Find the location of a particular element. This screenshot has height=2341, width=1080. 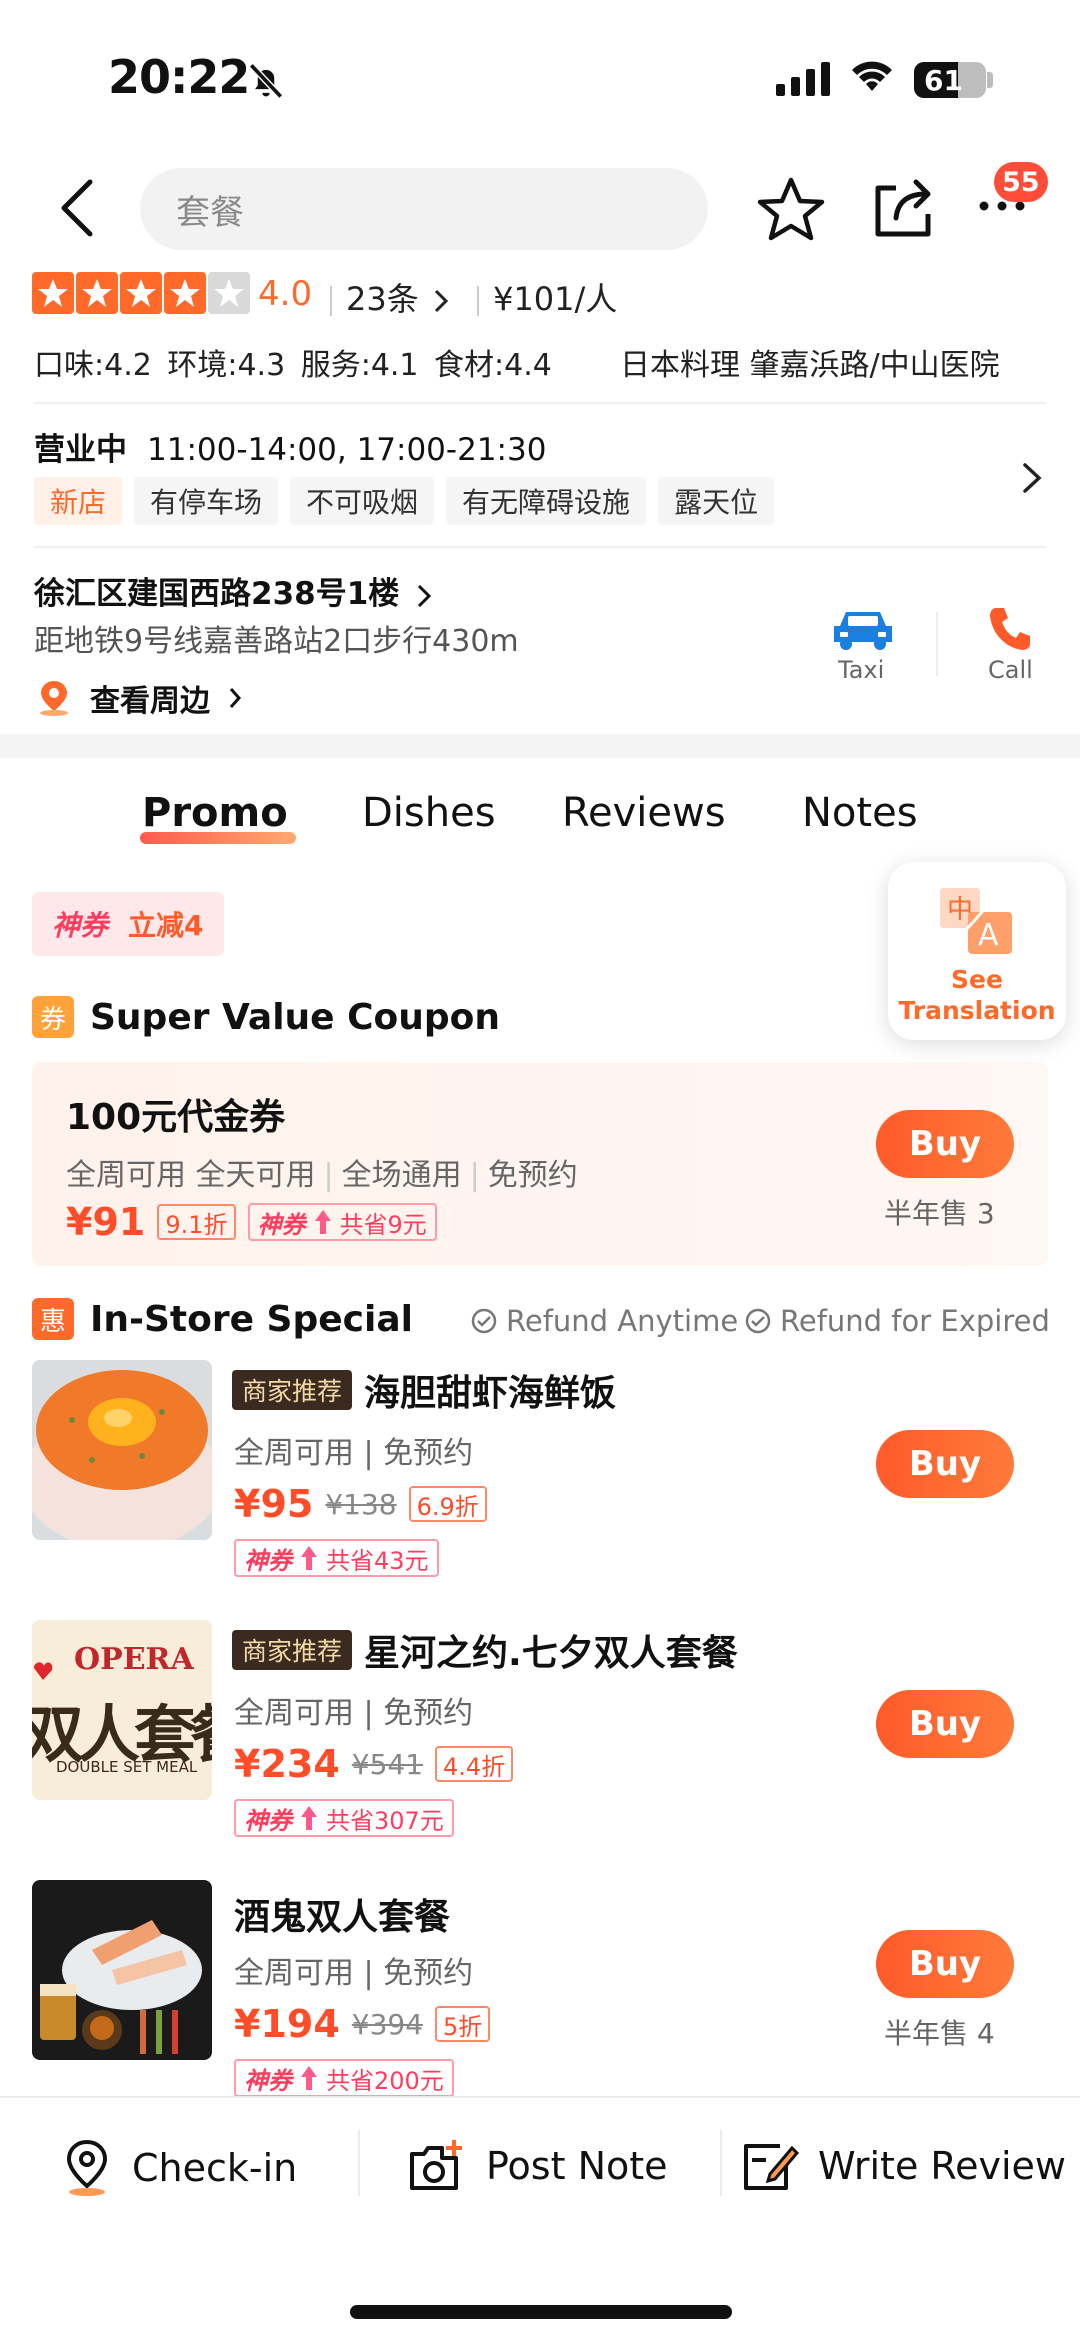

voucher-usage: 全周可用 全天可用 | 全场通用 | 免预约 is located at coordinates (322, 1175).